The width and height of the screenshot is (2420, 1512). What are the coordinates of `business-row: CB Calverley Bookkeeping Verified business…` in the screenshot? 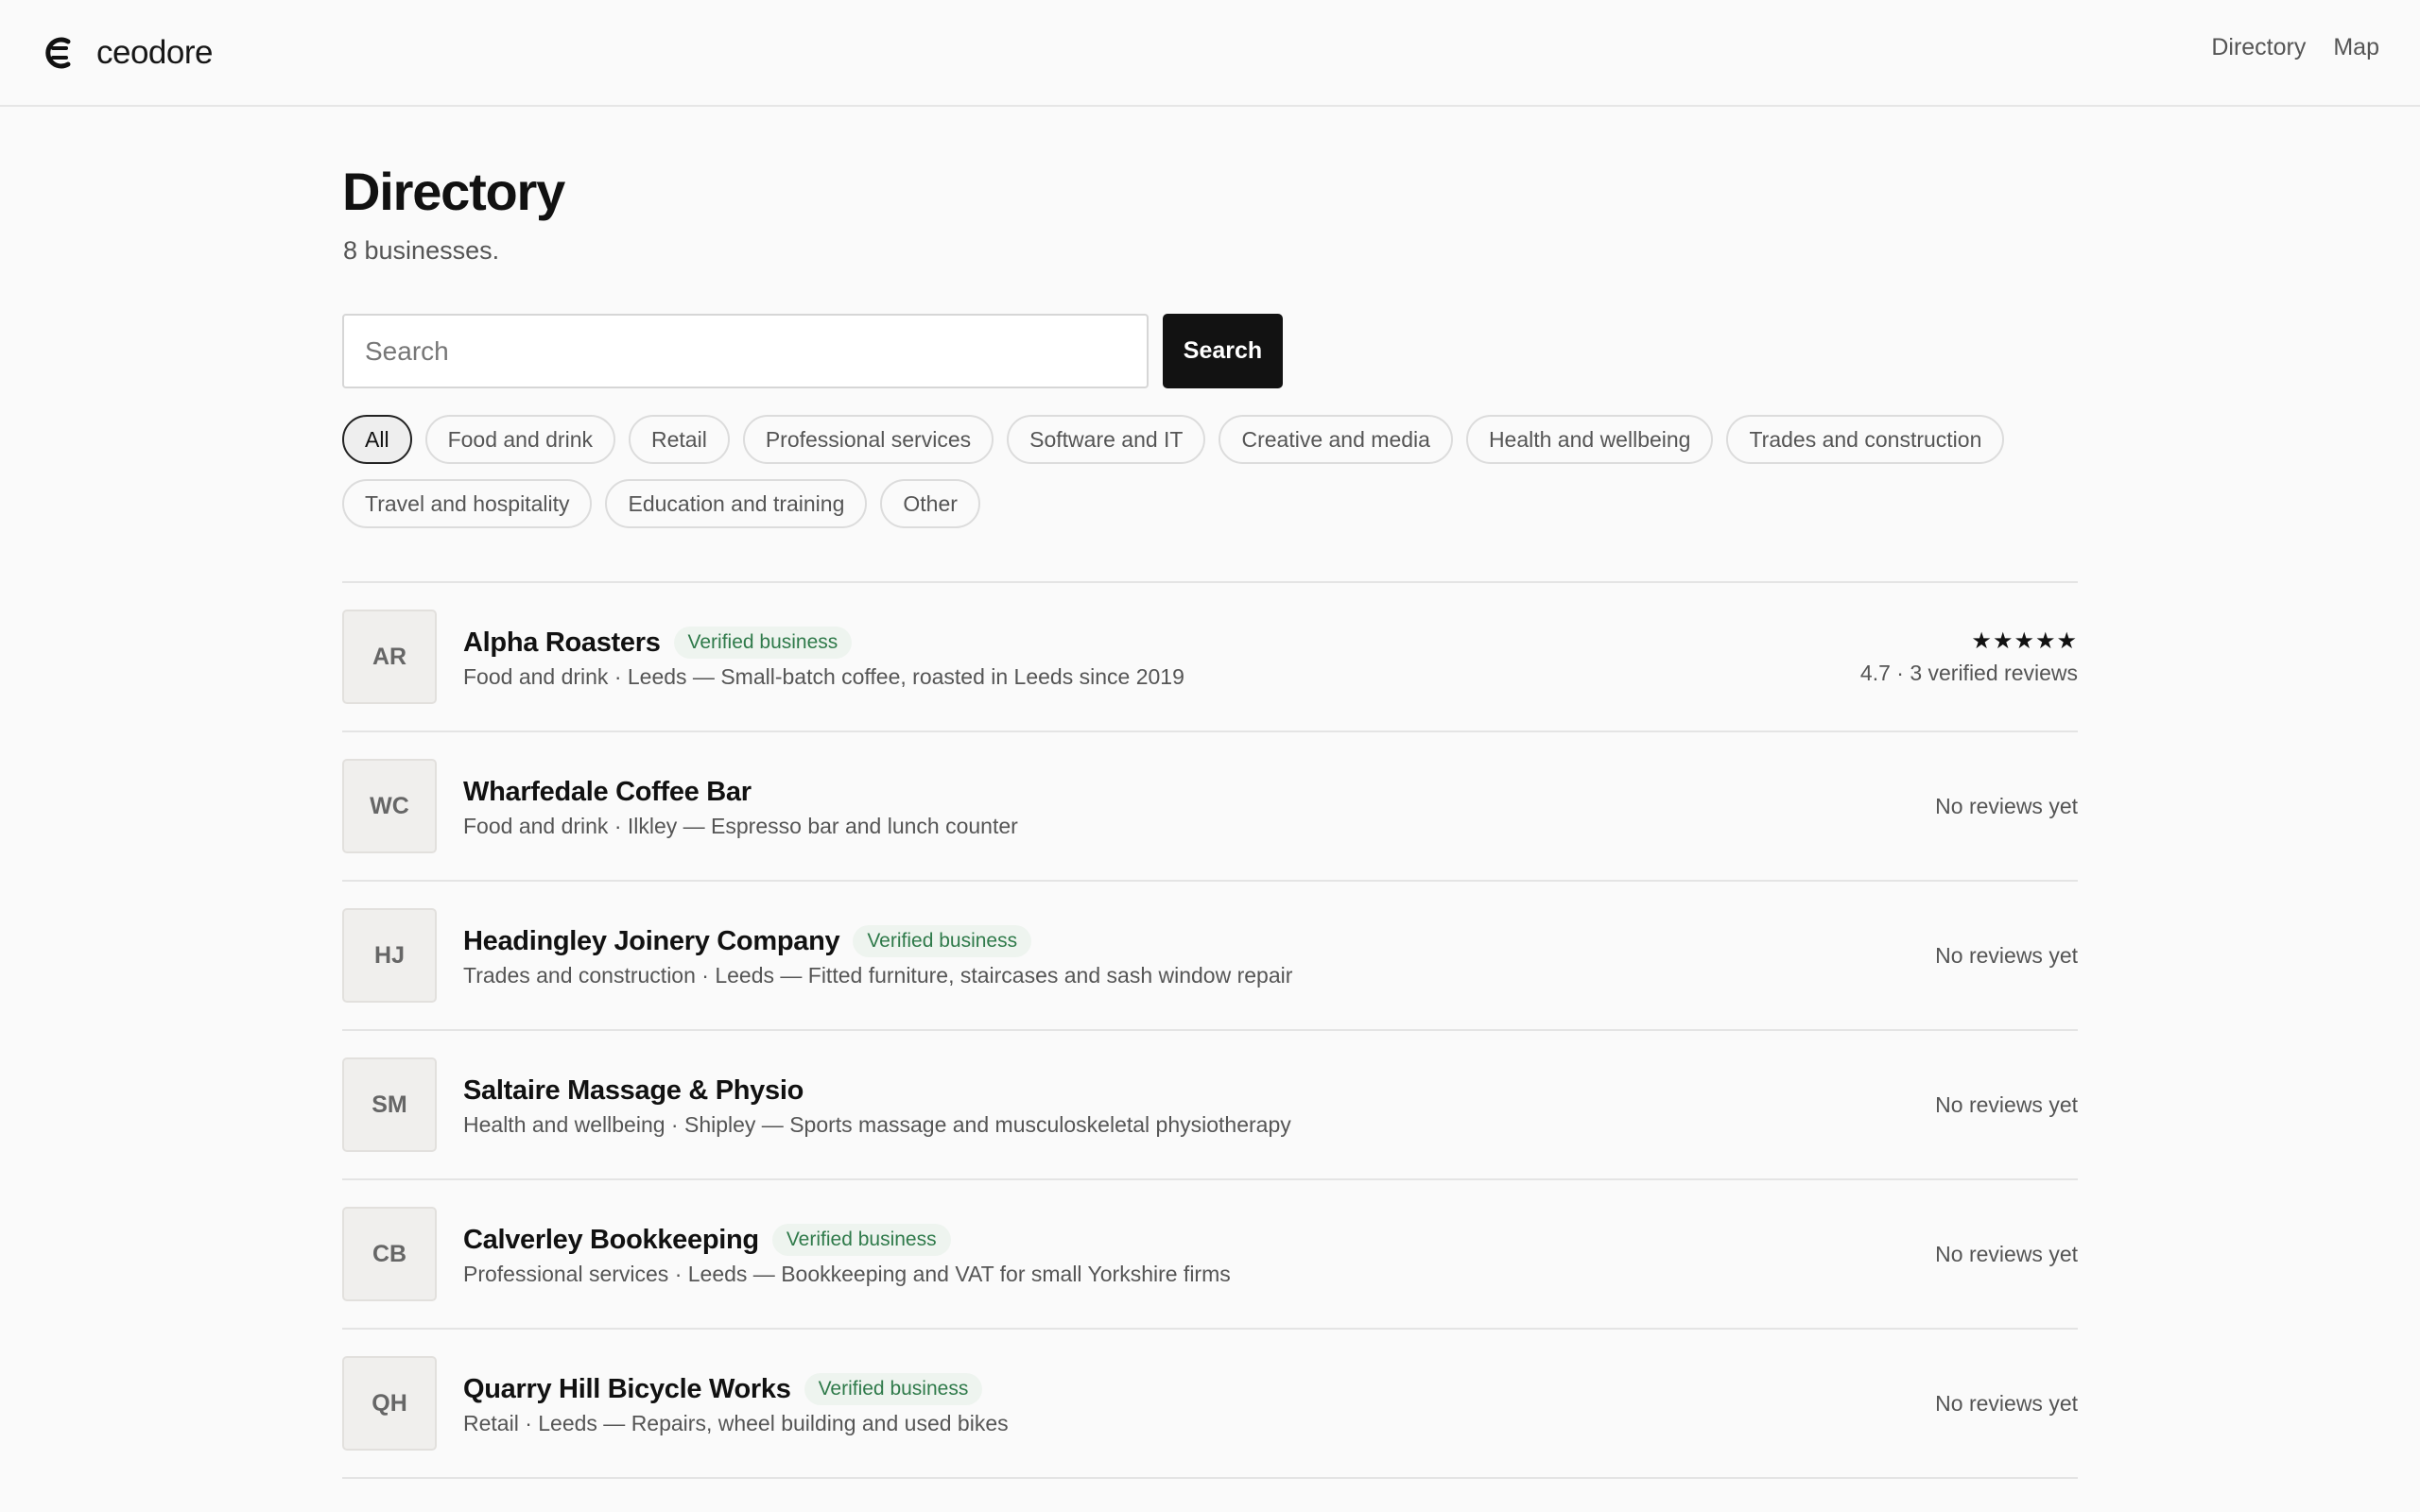 It's located at (1210, 1255).